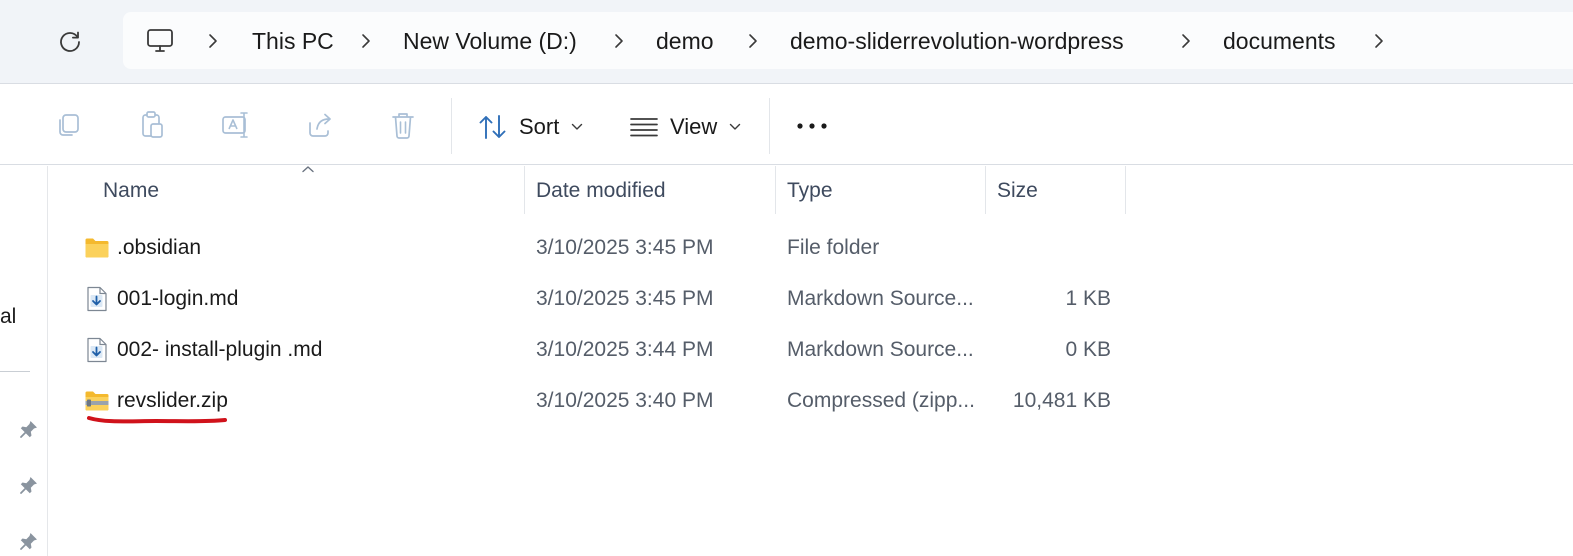  I want to click on sort-button: Sort, so click(530, 127).